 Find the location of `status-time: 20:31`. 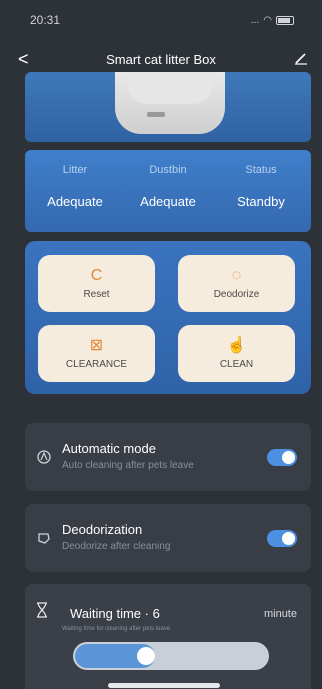

status-time: 20:31 is located at coordinates (45, 20).